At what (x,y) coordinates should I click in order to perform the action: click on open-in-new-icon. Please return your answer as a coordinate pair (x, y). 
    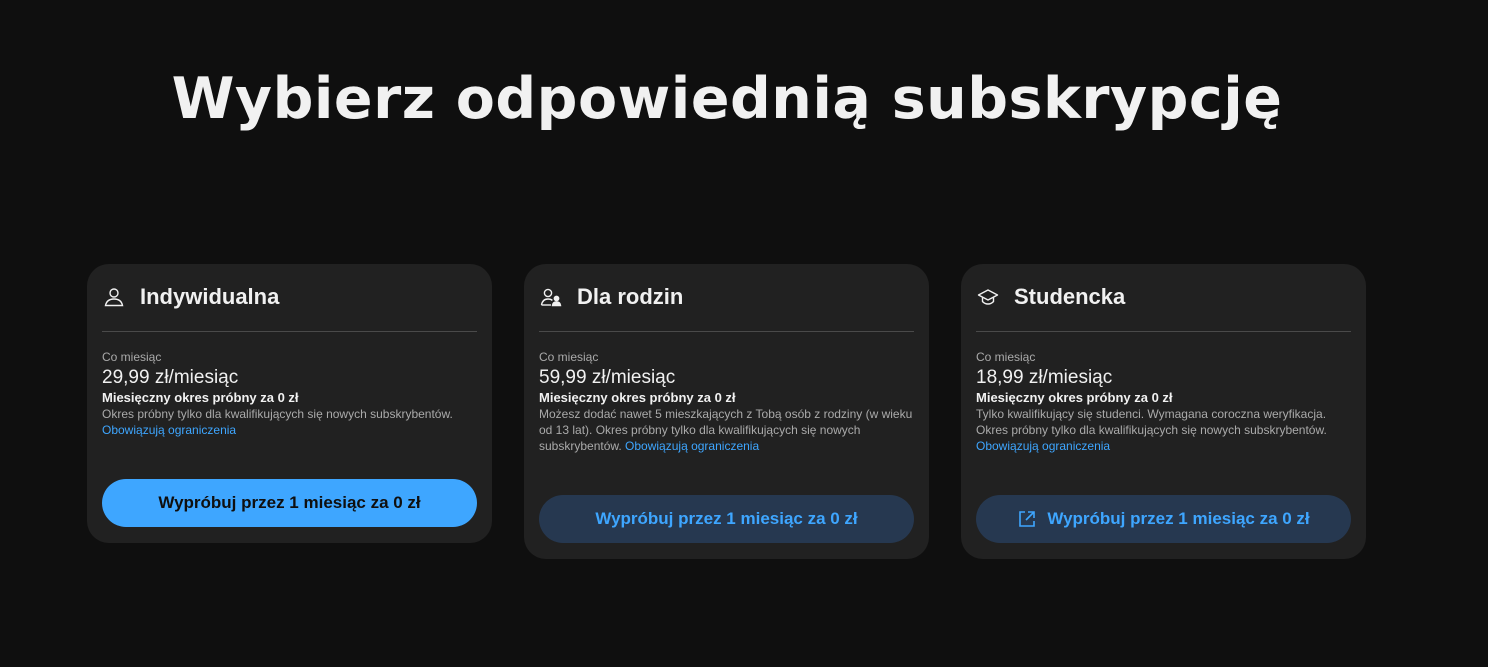
    Looking at the image, I should click on (1027, 519).